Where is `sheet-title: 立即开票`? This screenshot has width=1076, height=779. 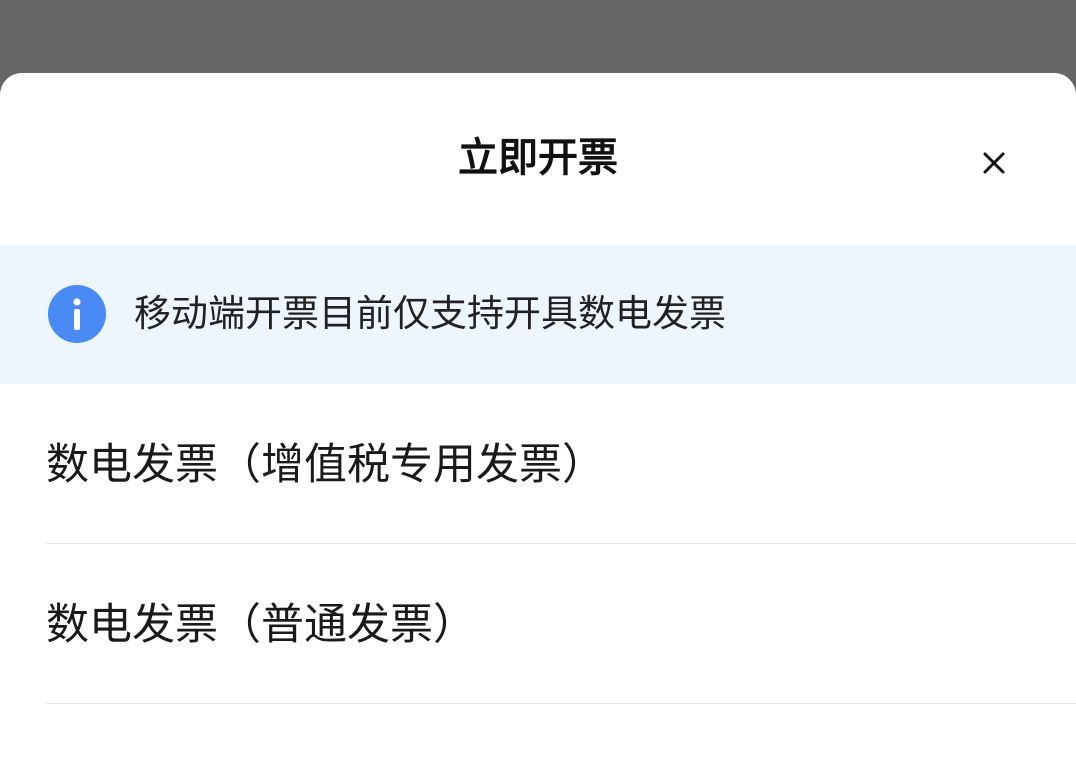
sheet-title: 立即开票 is located at coordinates (538, 158).